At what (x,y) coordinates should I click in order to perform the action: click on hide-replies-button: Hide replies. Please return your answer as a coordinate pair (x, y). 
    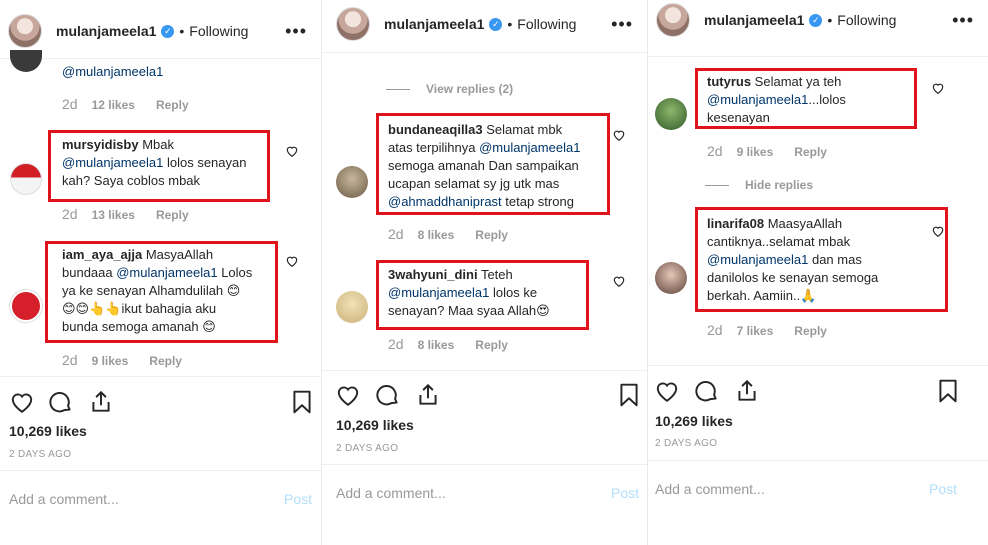
    Looking at the image, I should click on (759, 185).